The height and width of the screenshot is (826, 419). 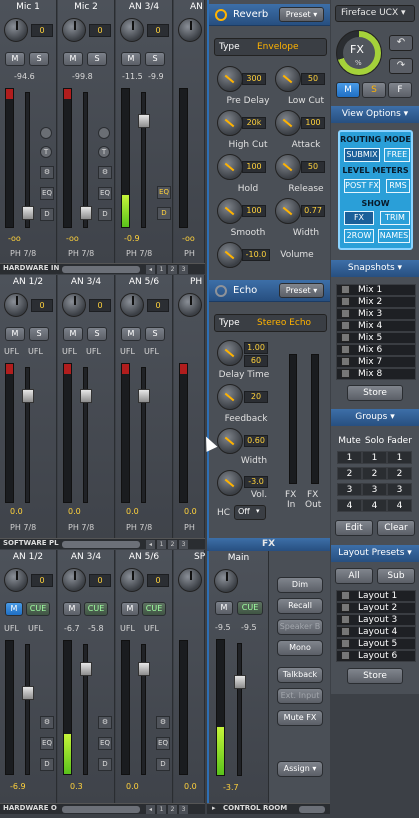 What do you see at coordinates (301, 14) in the screenshot?
I see `reverb-preset-button: Preset ▾` at bounding box center [301, 14].